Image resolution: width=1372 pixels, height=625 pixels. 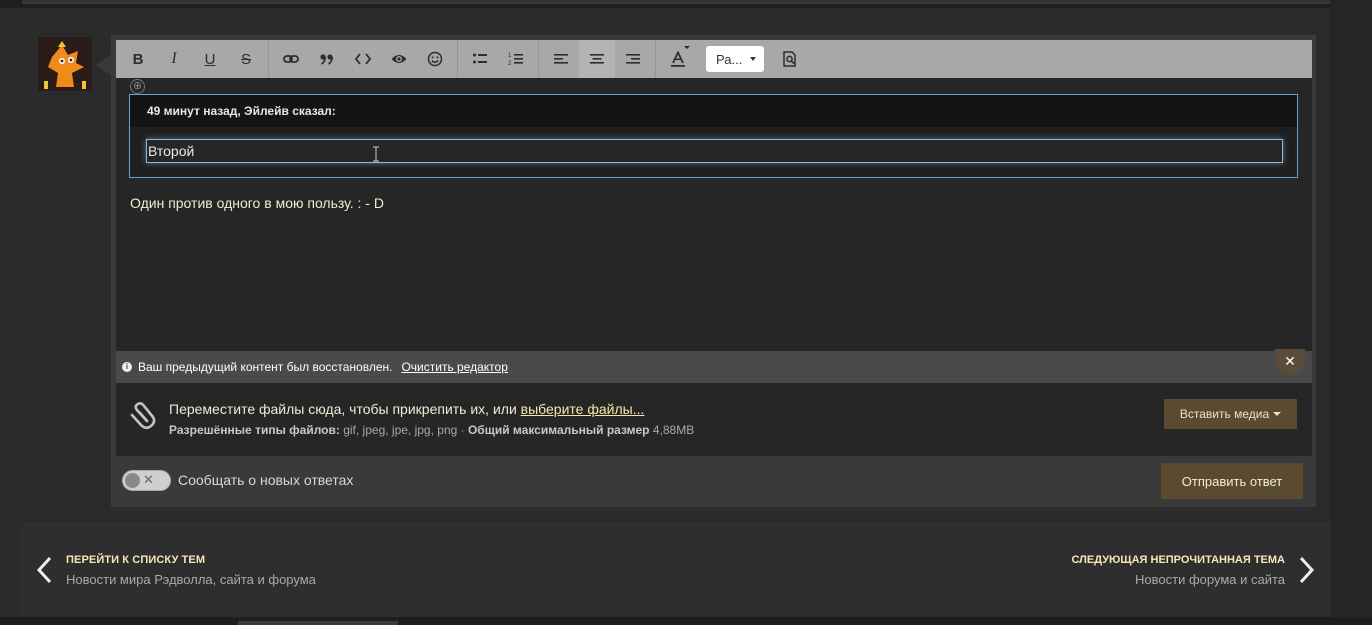 I want to click on clear-editor-link: Очистить редактор, so click(x=454, y=367).